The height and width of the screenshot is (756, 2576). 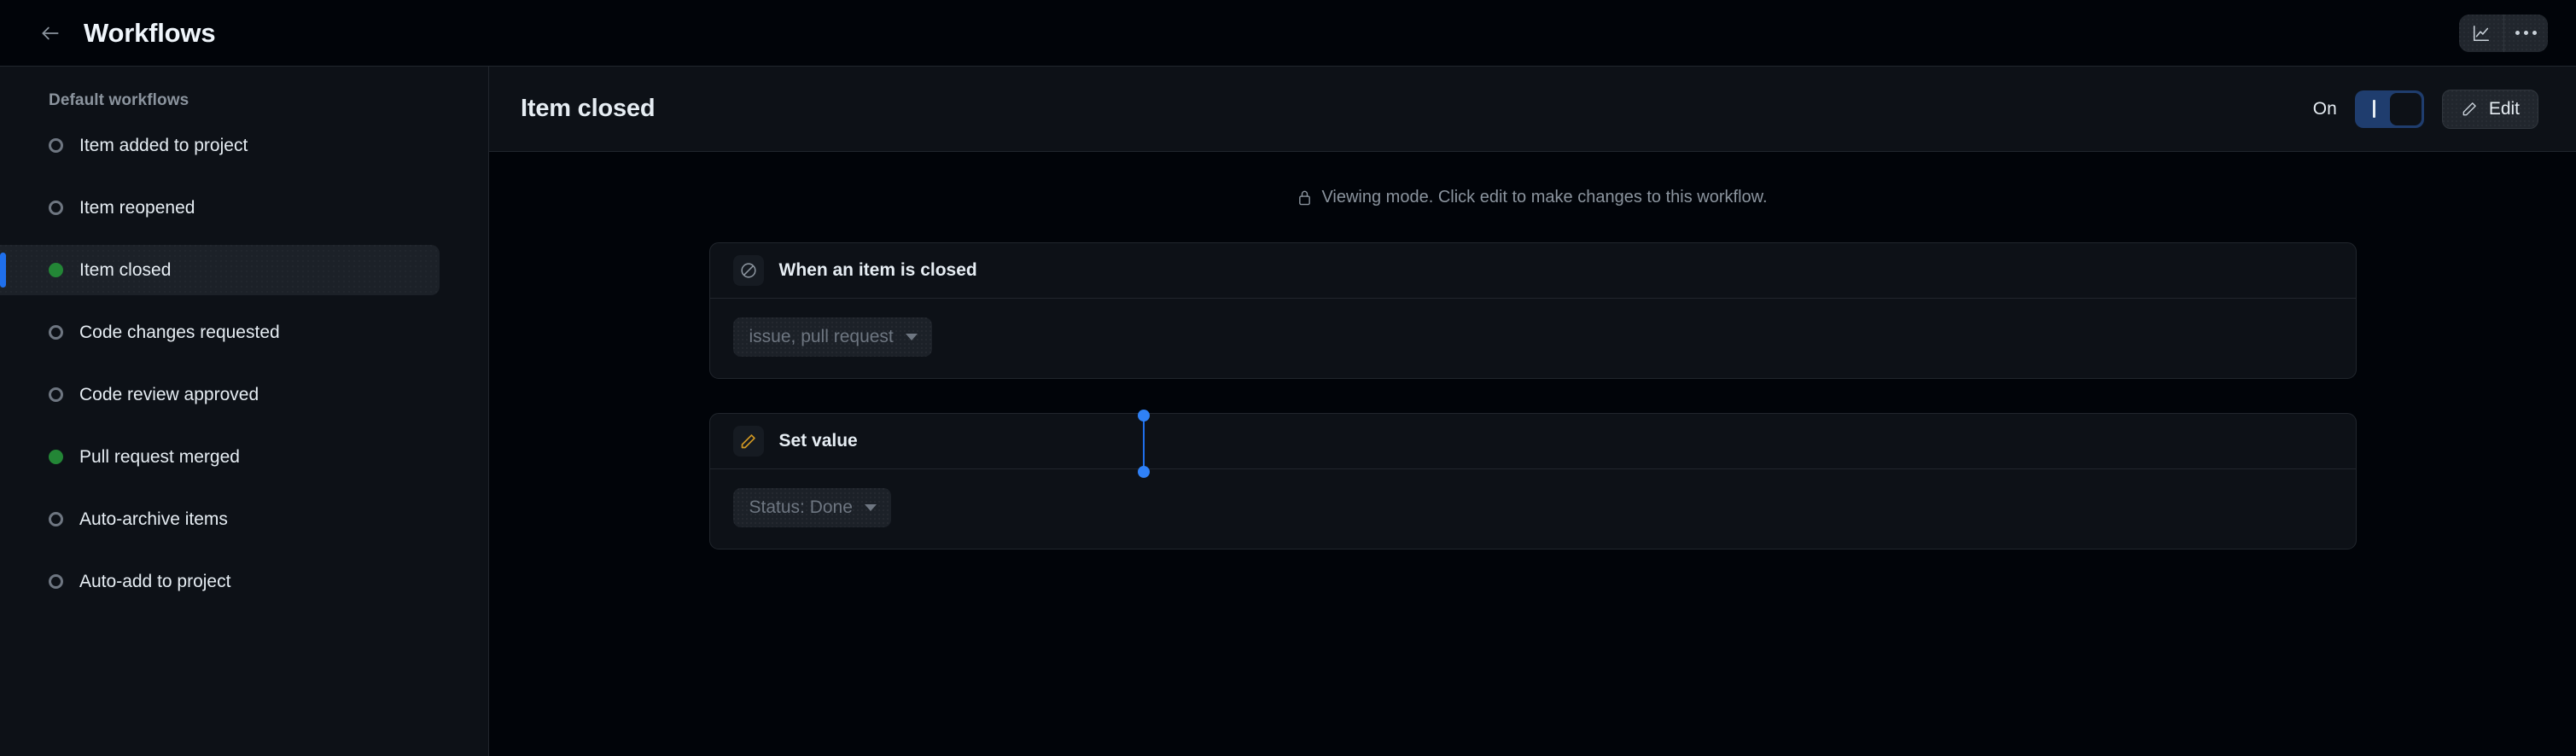 I want to click on connector-line, so click(x=1143, y=444).